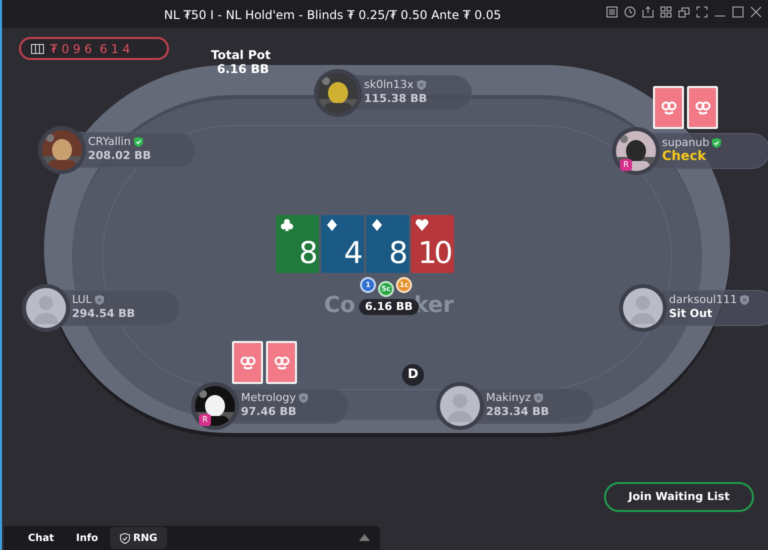 This screenshot has height=550, width=768. I want to click on player-name: Metrology, so click(268, 398).